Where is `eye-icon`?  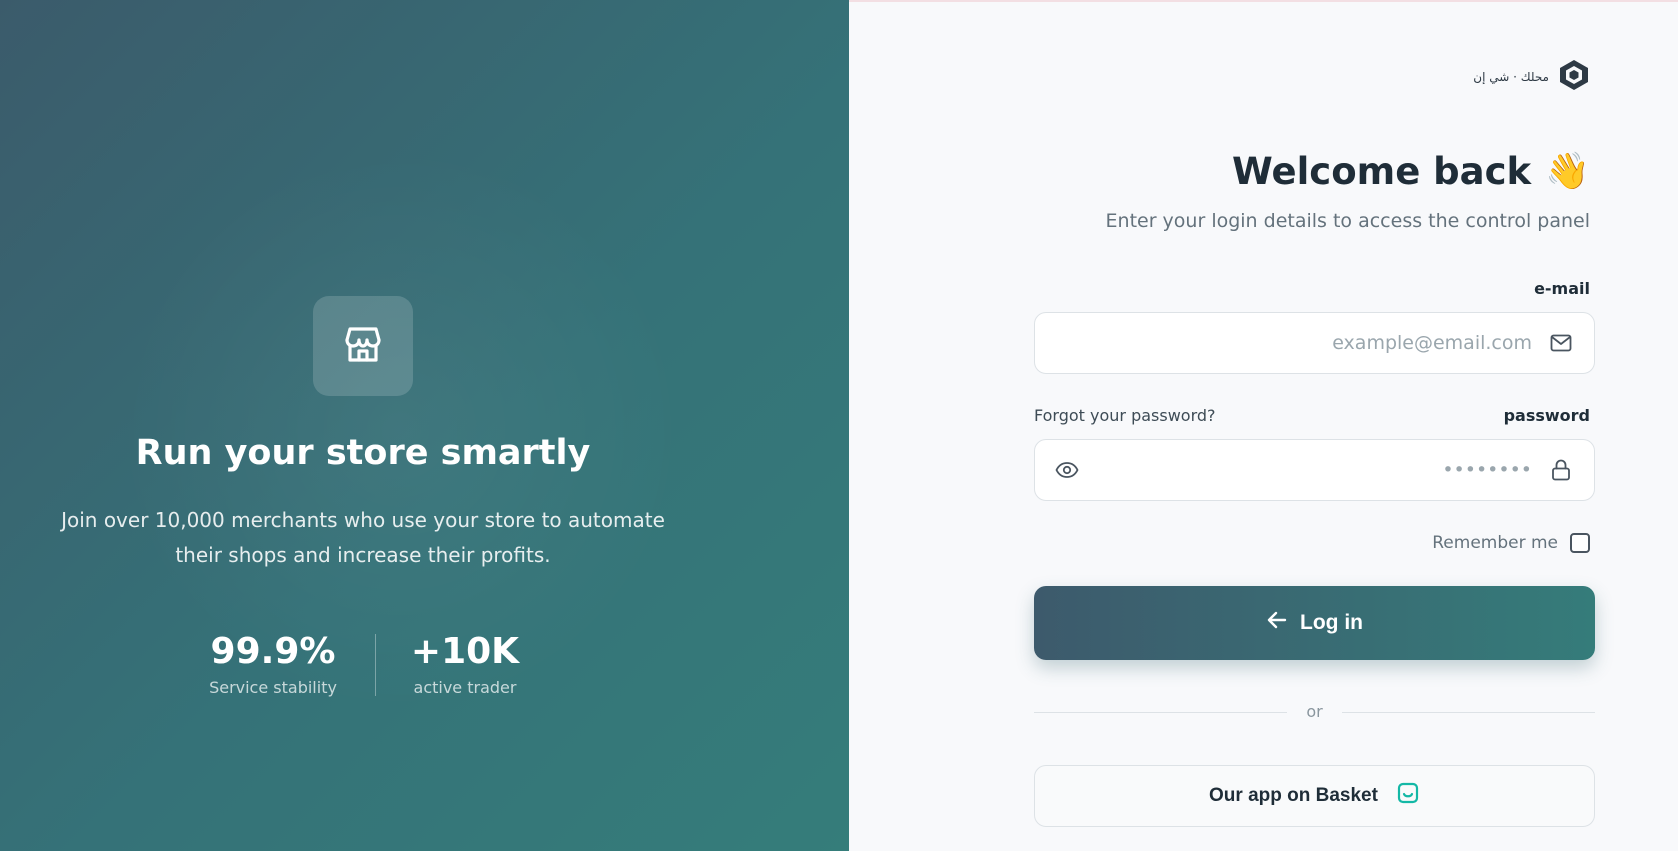 eye-icon is located at coordinates (1067, 470).